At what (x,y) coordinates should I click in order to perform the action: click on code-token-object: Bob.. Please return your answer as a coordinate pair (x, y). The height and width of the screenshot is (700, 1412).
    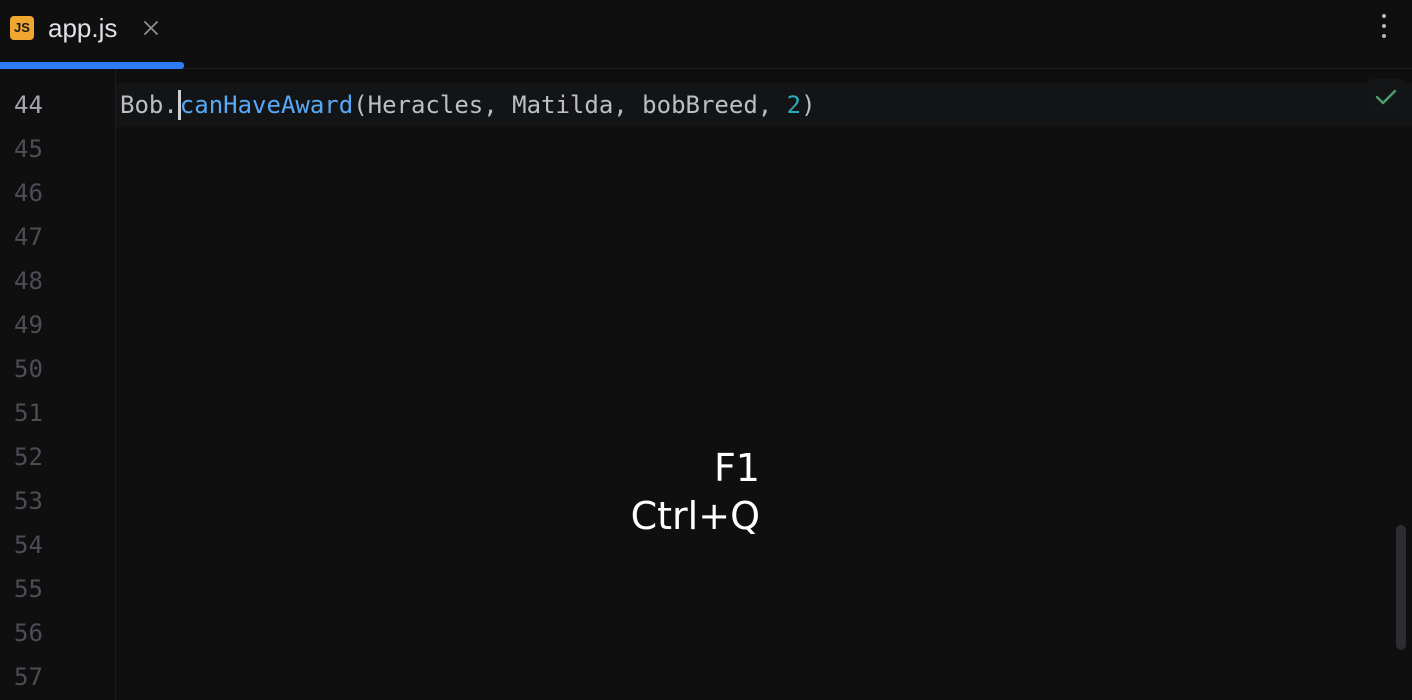
    Looking at the image, I should click on (149, 105).